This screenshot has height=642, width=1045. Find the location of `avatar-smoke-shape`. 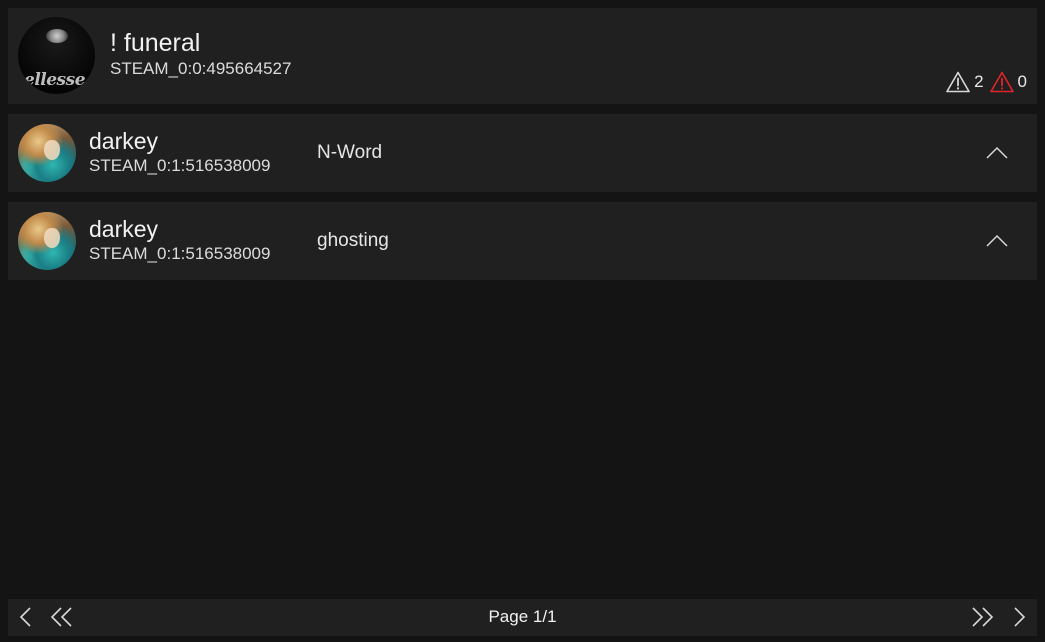

avatar-smoke-shape is located at coordinates (57, 36).